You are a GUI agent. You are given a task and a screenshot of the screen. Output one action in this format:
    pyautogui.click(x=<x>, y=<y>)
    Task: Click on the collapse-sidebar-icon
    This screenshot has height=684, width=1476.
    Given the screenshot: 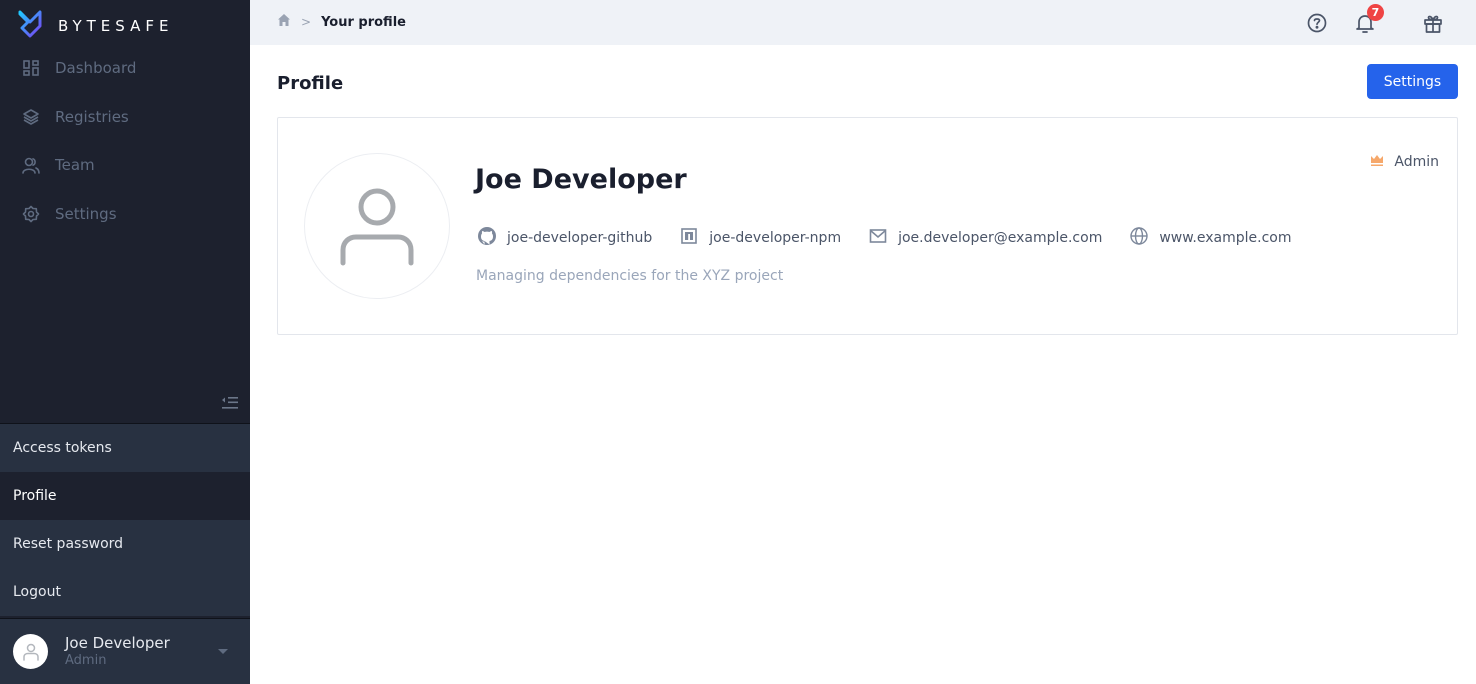 What is the action you would take?
    pyautogui.click(x=230, y=406)
    